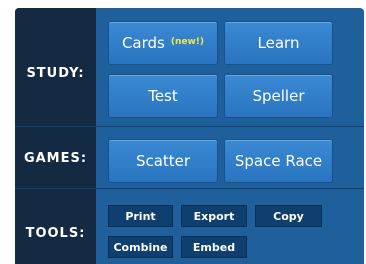 The width and height of the screenshot is (366, 264). Describe the element at coordinates (278, 96) in the screenshot. I see `speller-button: Speller` at that location.